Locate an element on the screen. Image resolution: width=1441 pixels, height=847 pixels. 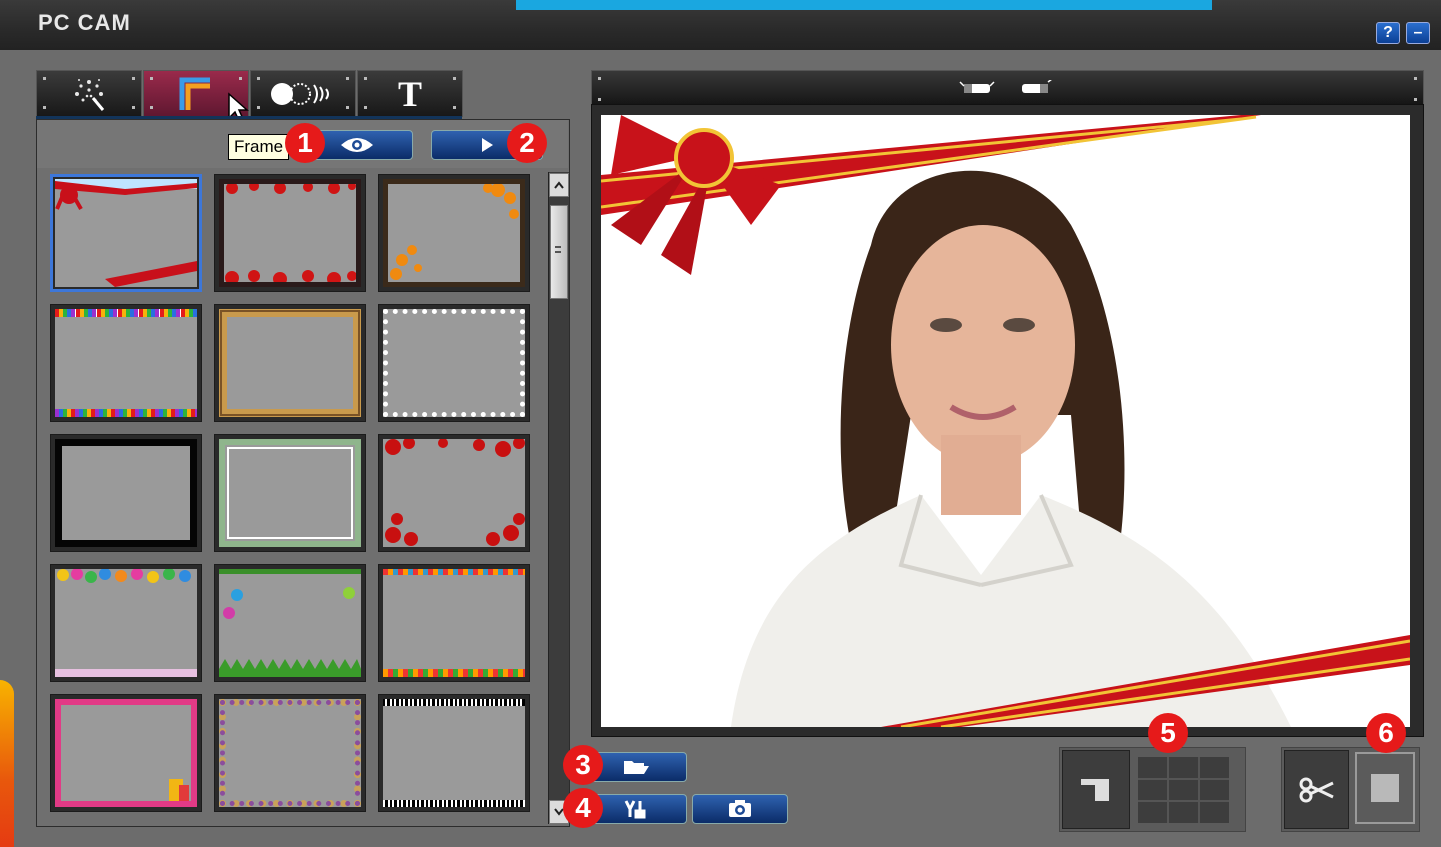
frame-thumbnail-gold-ornate is located at coordinates (290, 363).